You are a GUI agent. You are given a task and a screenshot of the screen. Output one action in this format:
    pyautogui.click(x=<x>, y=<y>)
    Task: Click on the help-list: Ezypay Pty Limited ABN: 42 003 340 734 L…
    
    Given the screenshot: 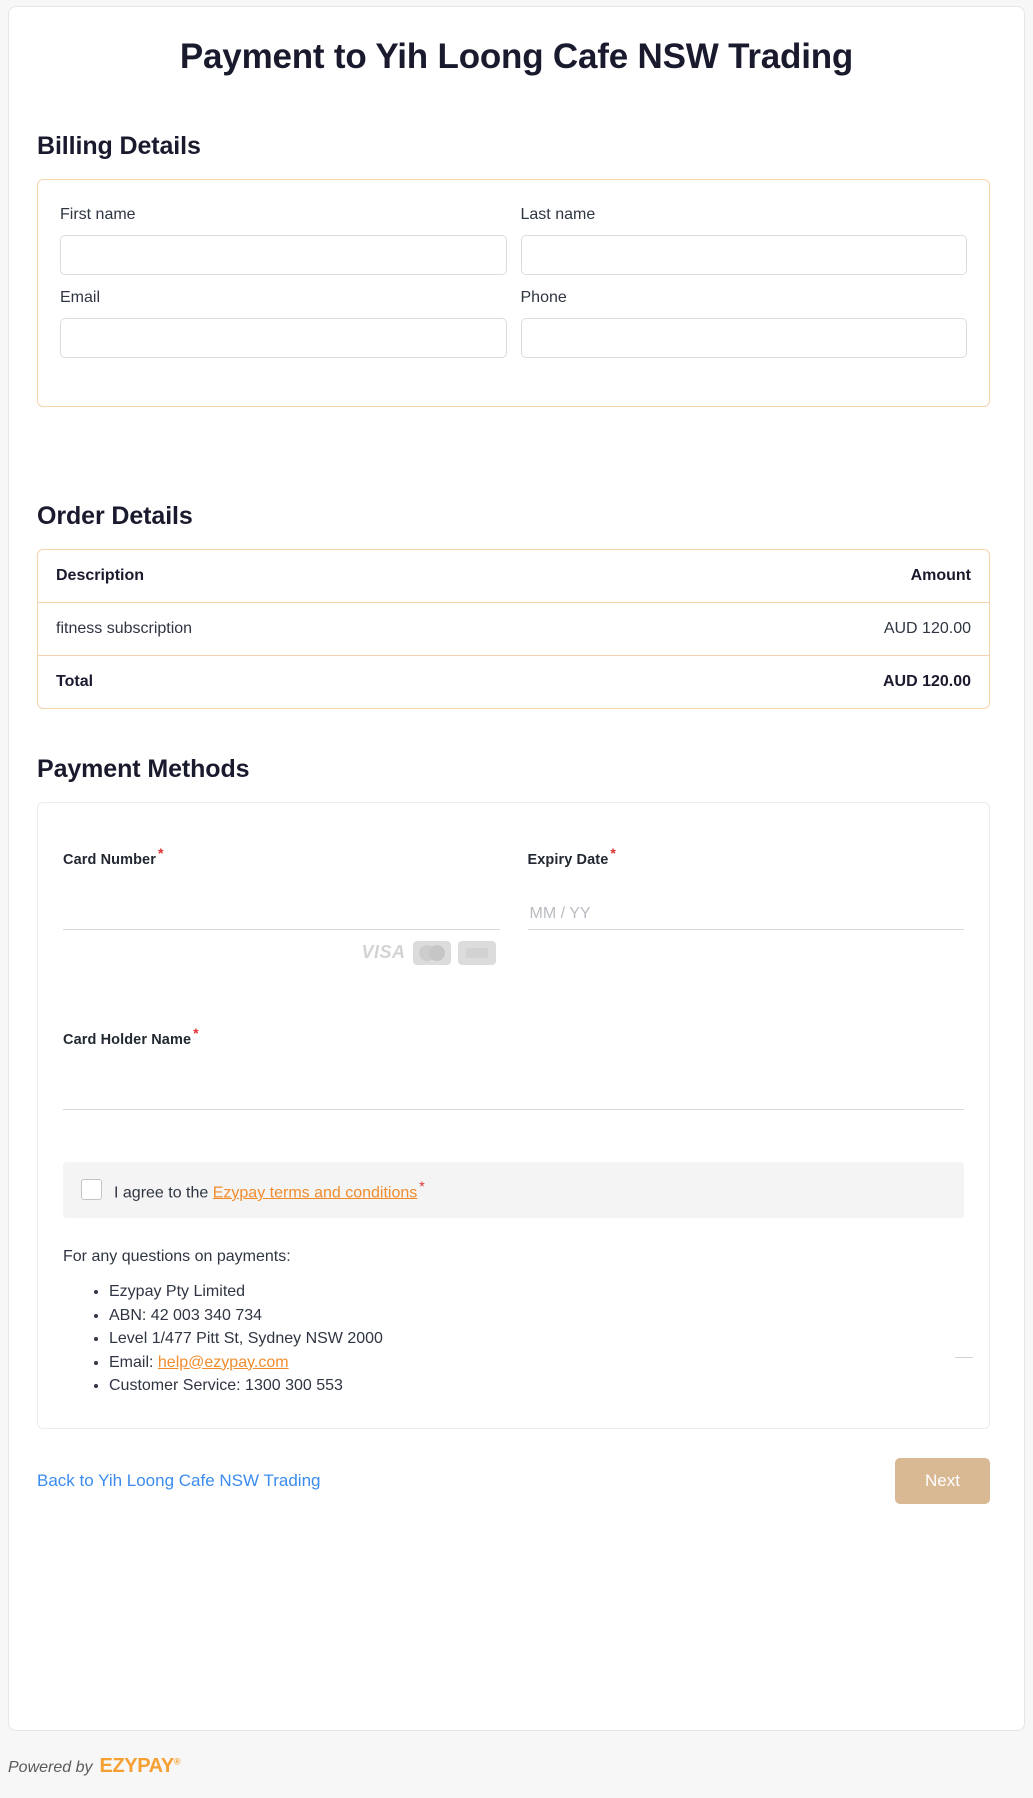 What is the action you would take?
    pyautogui.click(x=513, y=1339)
    